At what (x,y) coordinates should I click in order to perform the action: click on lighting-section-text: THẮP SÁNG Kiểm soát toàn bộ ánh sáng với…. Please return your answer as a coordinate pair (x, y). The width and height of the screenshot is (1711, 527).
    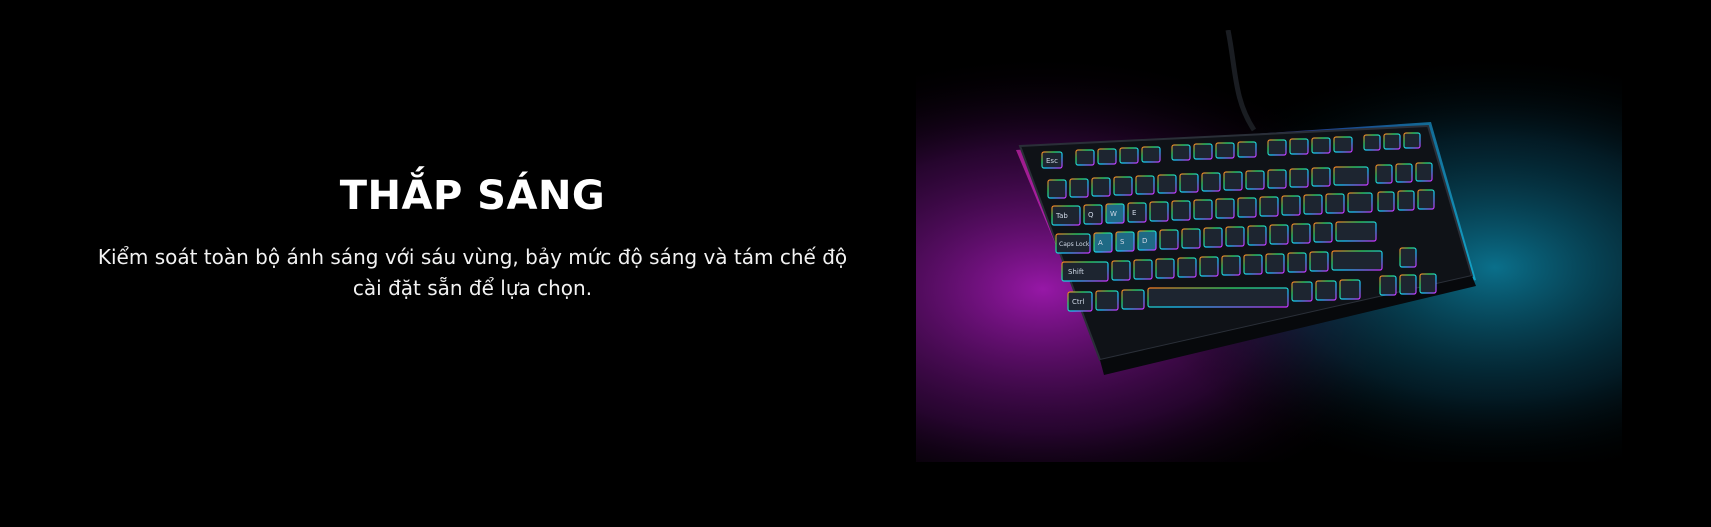
    Looking at the image, I should click on (472, 237).